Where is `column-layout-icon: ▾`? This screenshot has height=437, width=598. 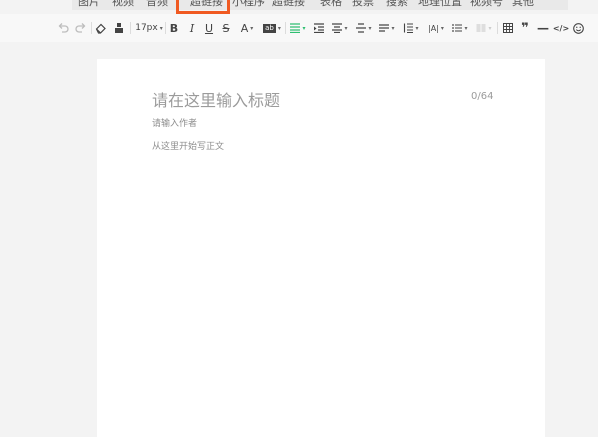
column-layout-icon: ▾ is located at coordinates (484, 28).